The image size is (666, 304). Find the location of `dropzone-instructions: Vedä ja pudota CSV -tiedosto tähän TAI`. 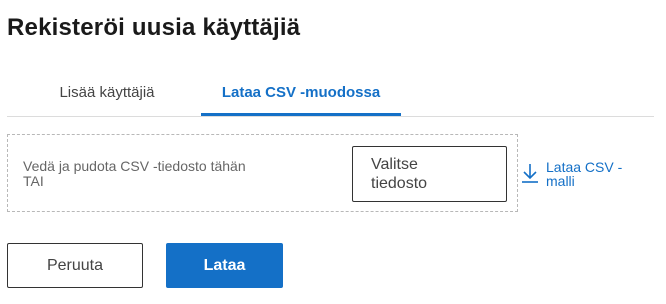

dropzone-instructions: Vedä ja pudota CSV -tiedosto tähän TAI is located at coordinates (134, 174).